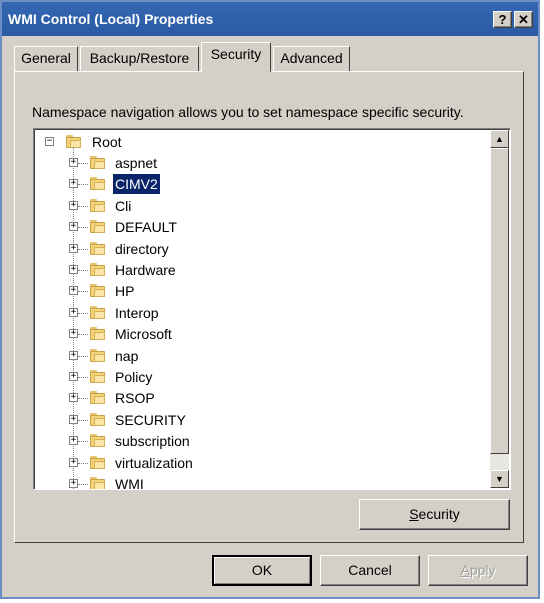  I want to click on tab-security: Security, so click(236, 57).